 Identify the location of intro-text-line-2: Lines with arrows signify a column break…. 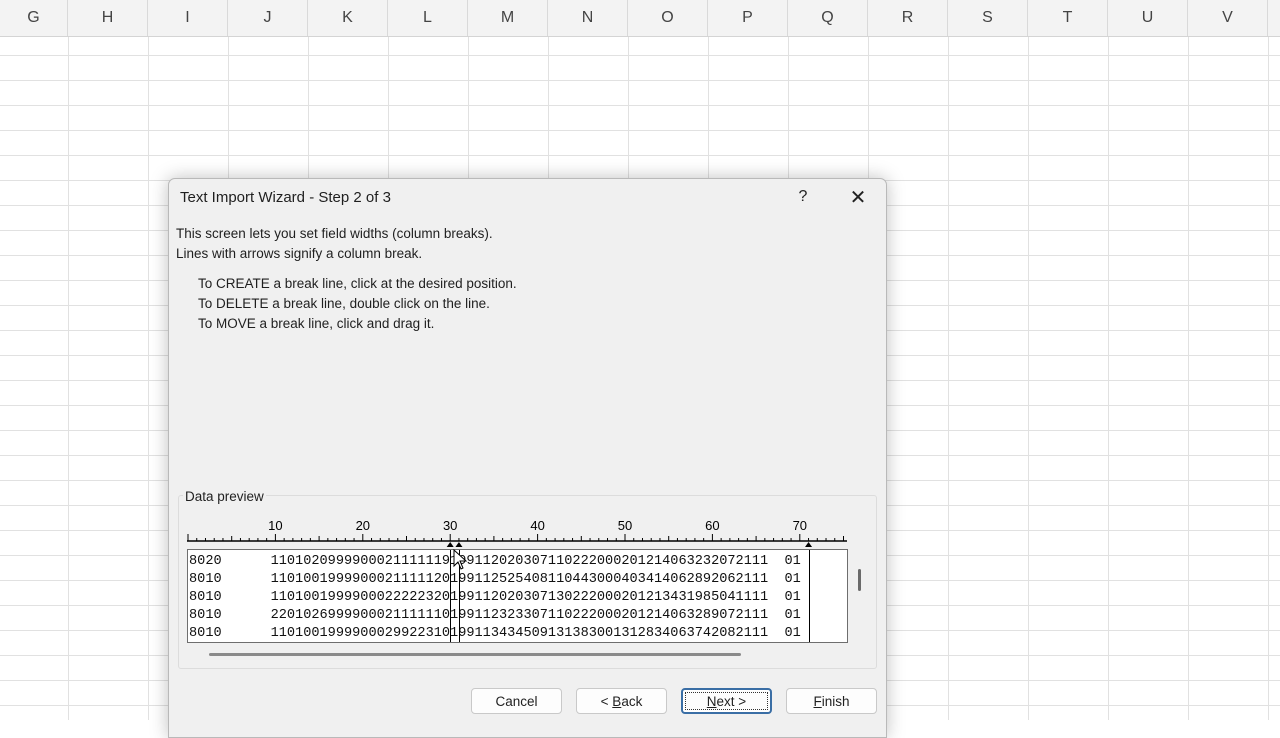
(299, 253).